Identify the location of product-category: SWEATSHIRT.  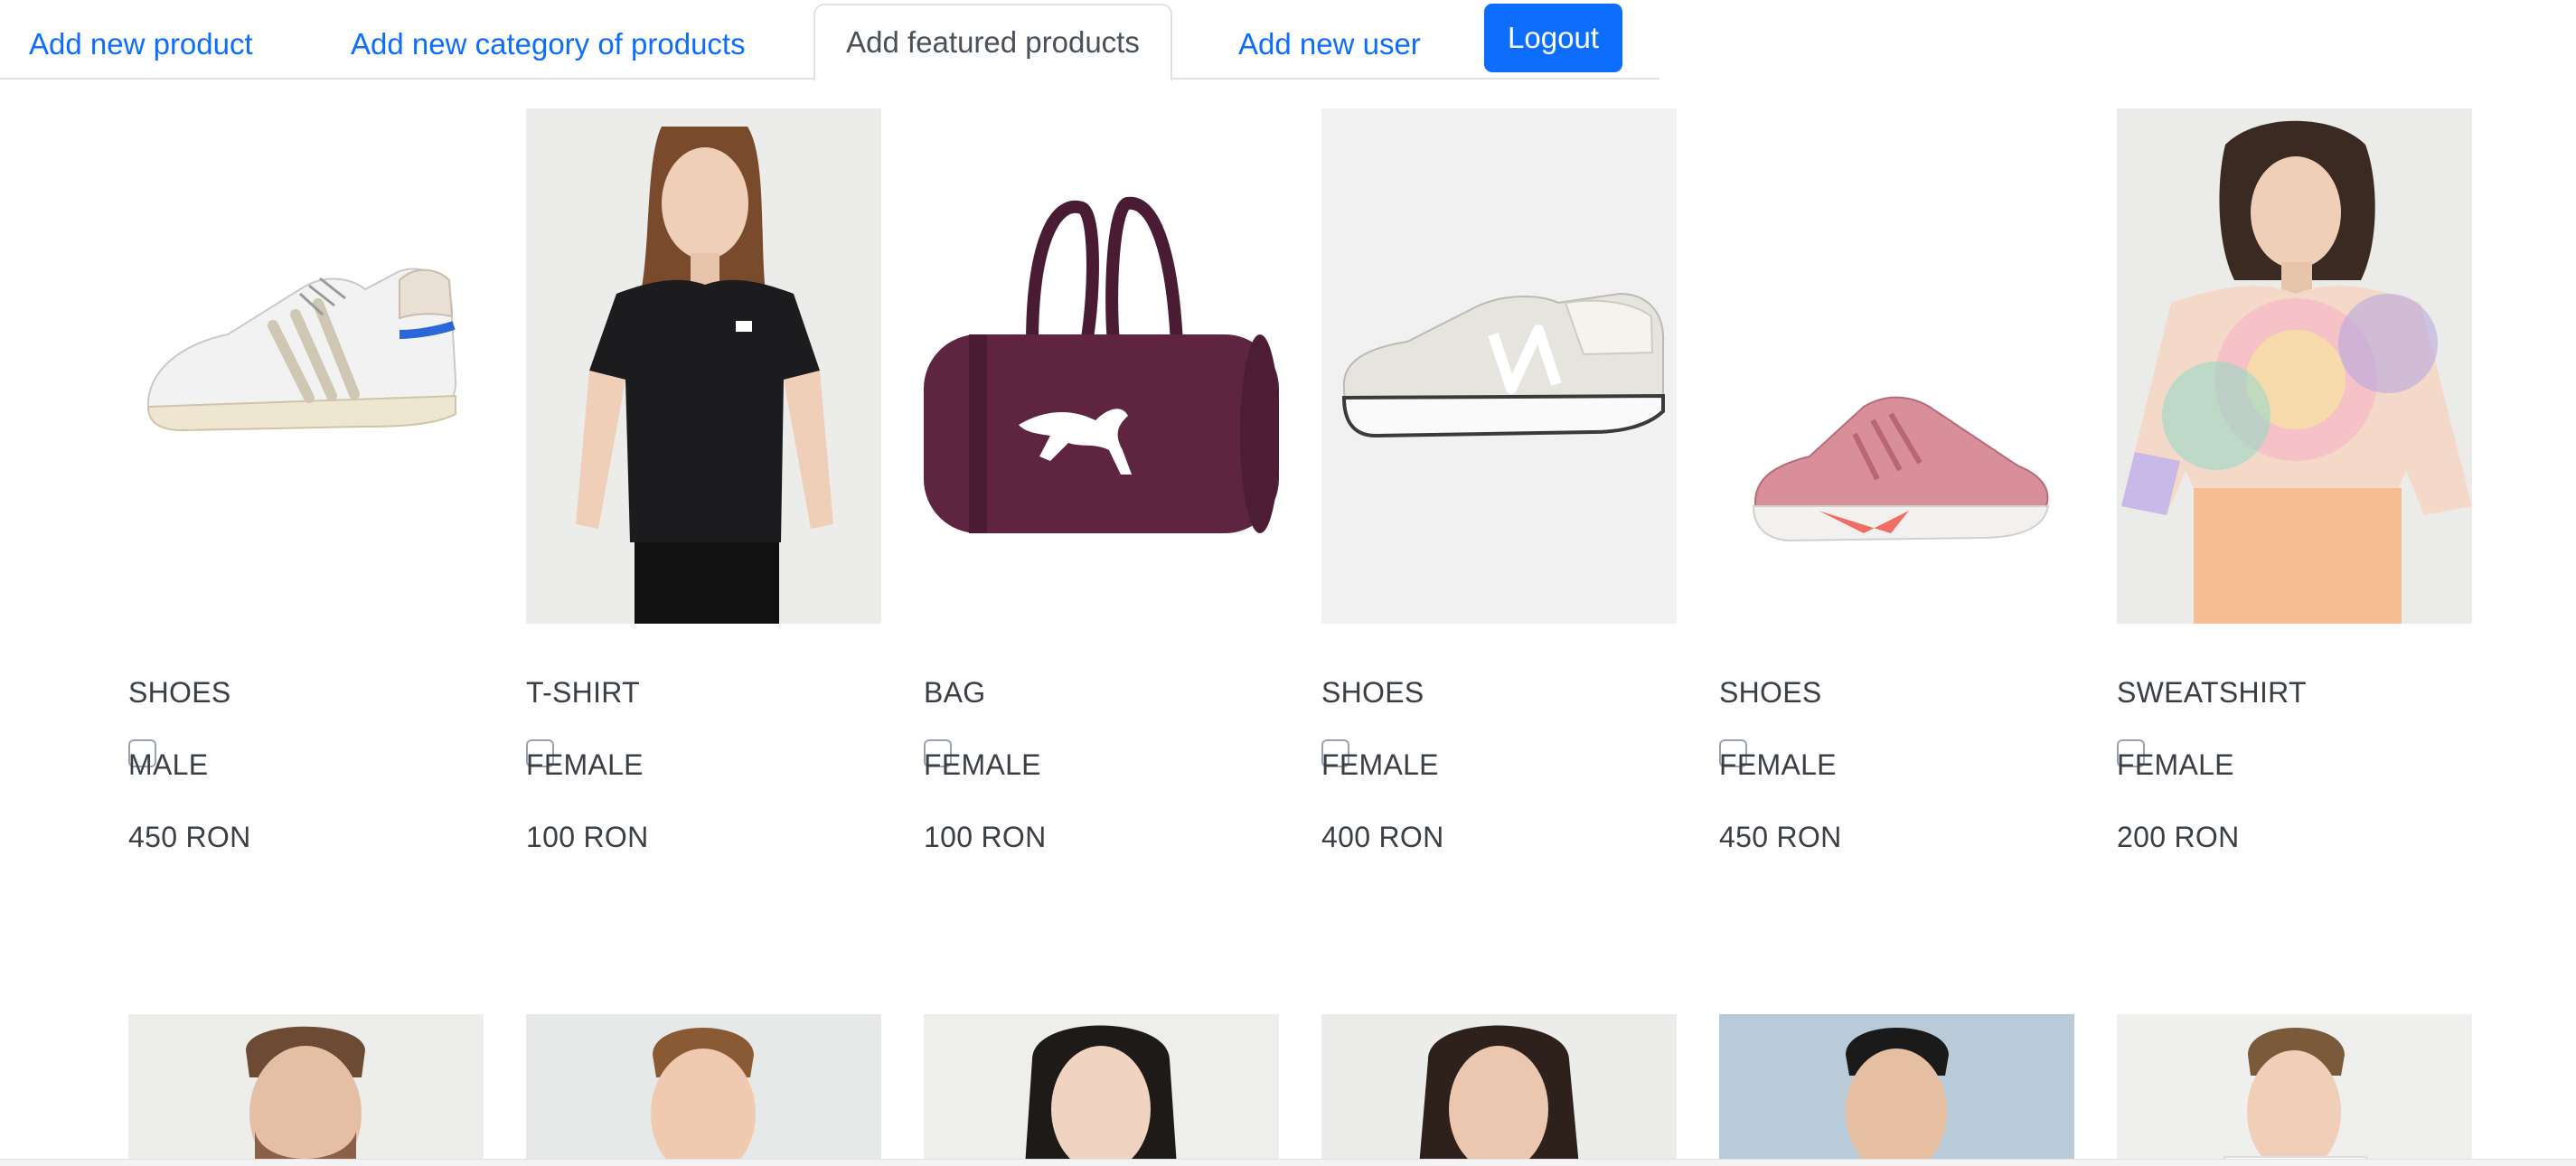
(2212, 693).